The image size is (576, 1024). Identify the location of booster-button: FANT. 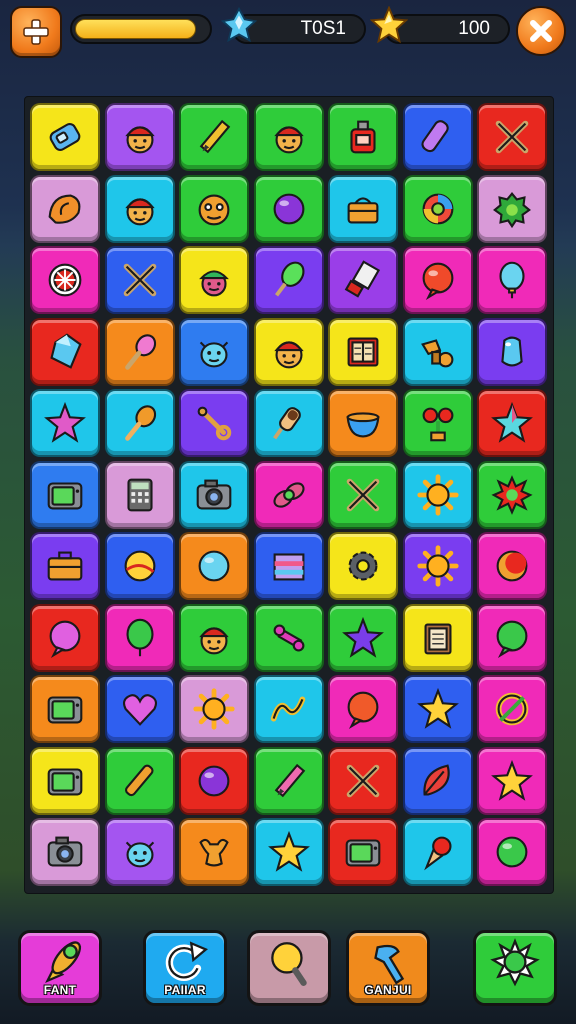
(60, 968).